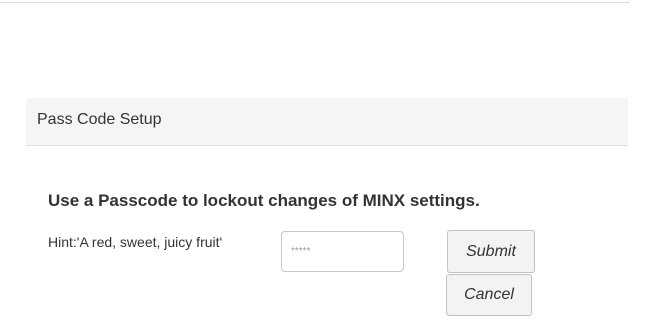  Describe the element at coordinates (327, 122) in the screenshot. I see `panel-heading: Pass Code Setup` at that location.